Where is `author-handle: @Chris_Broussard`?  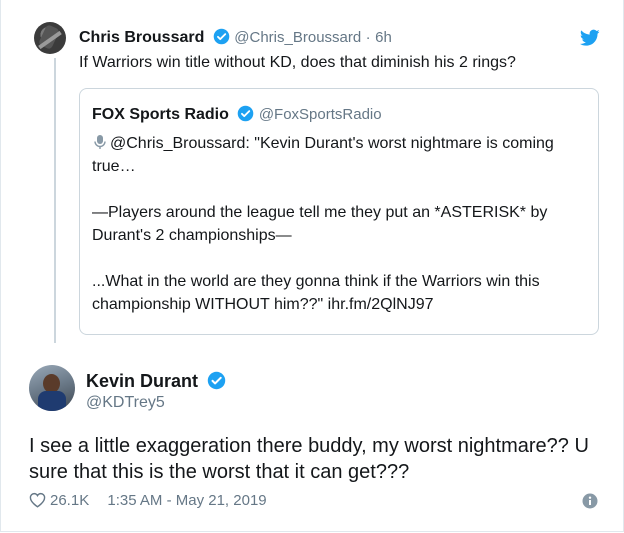
author-handle: @Chris_Broussard is located at coordinates (297, 37).